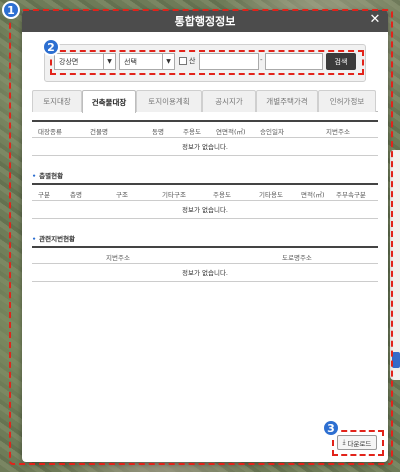 This screenshot has width=400, height=472. What do you see at coordinates (53, 238) in the screenshot?
I see `related-section-title: 관련지번현황` at bounding box center [53, 238].